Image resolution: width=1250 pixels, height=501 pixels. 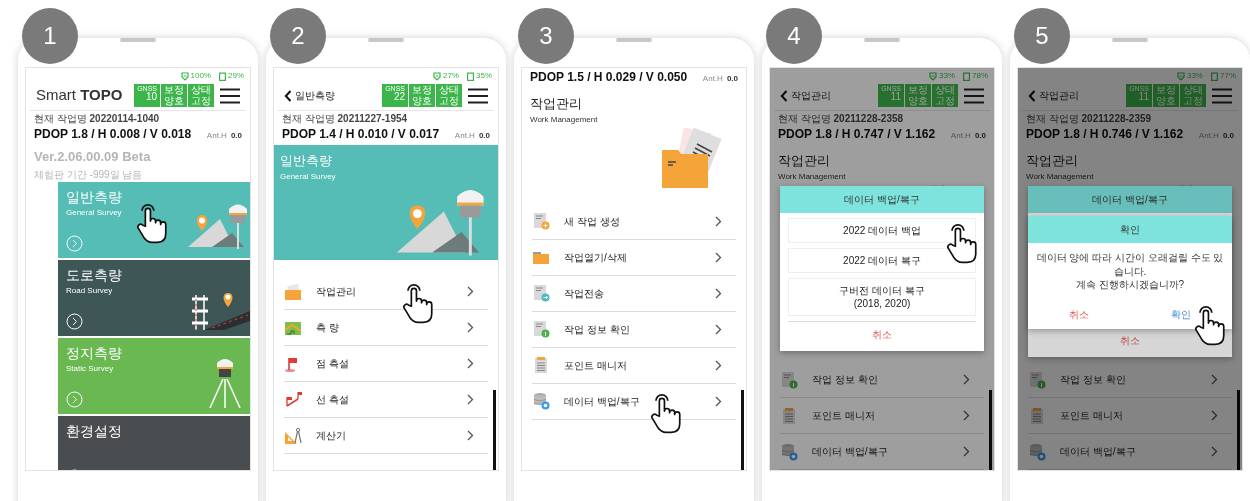 I want to click on signal-percent: 27%, so click(x=450, y=76).